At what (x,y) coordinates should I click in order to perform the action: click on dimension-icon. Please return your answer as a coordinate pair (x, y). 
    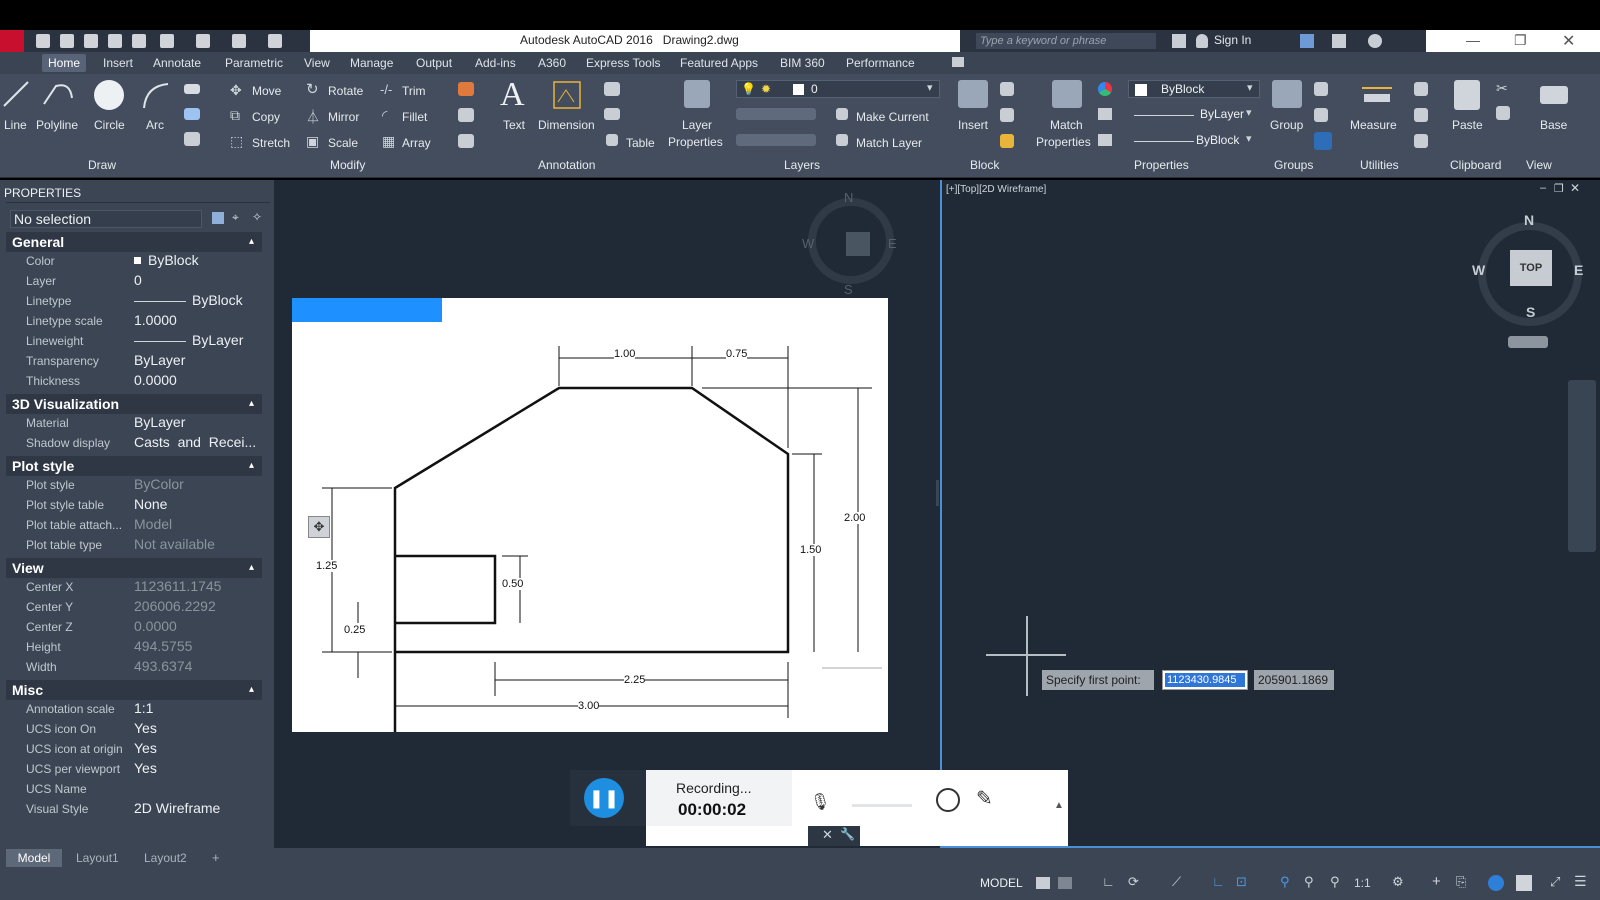
    Looking at the image, I should click on (567, 95).